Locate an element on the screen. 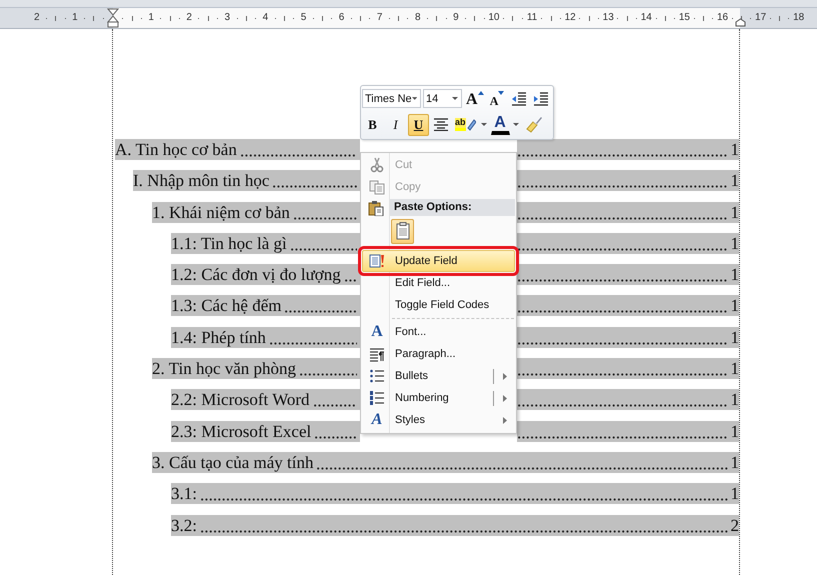 The image size is (817, 575). ruler-number: 17 is located at coordinates (760, 18).